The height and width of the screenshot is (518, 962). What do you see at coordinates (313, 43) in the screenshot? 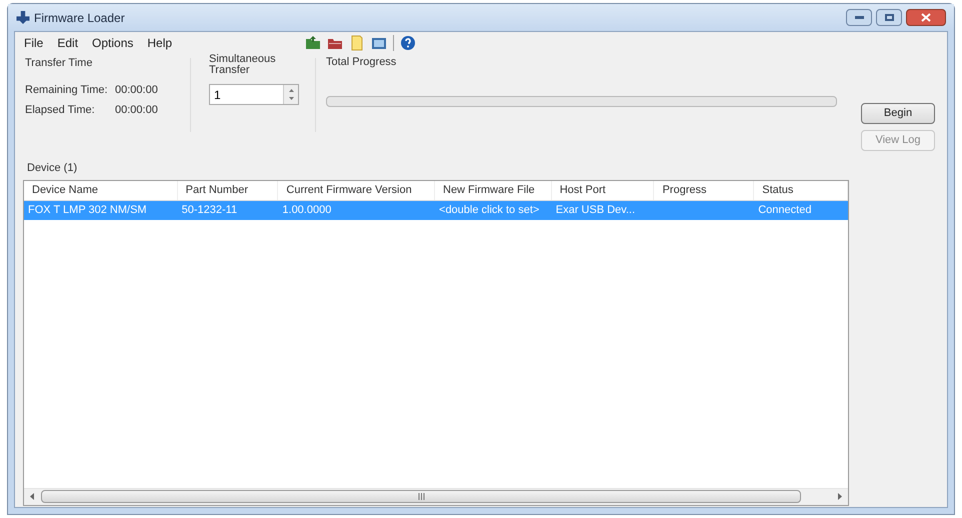
I see `open-folder-icon` at bounding box center [313, 43].